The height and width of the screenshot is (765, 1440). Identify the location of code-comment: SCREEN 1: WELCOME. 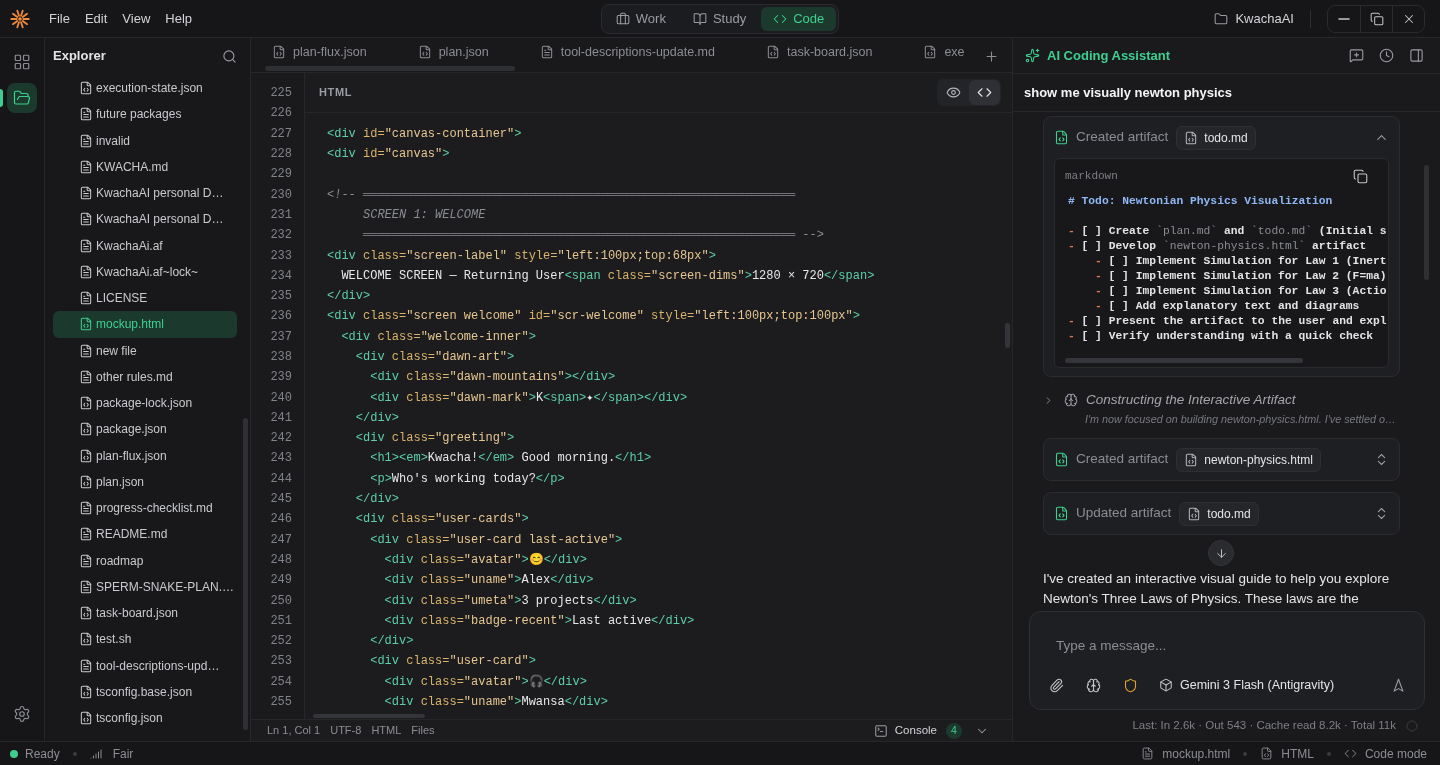
(424, 215).